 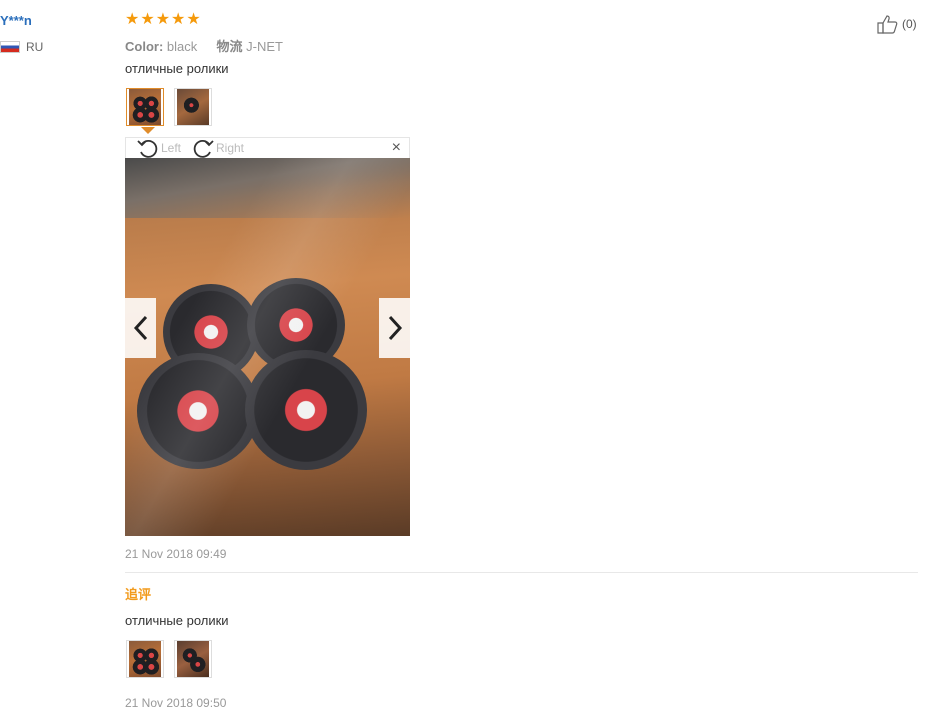 What do you see at coordinates (521, 572) in the screenshot?
I see `divider` at bounding box center [521, 572].